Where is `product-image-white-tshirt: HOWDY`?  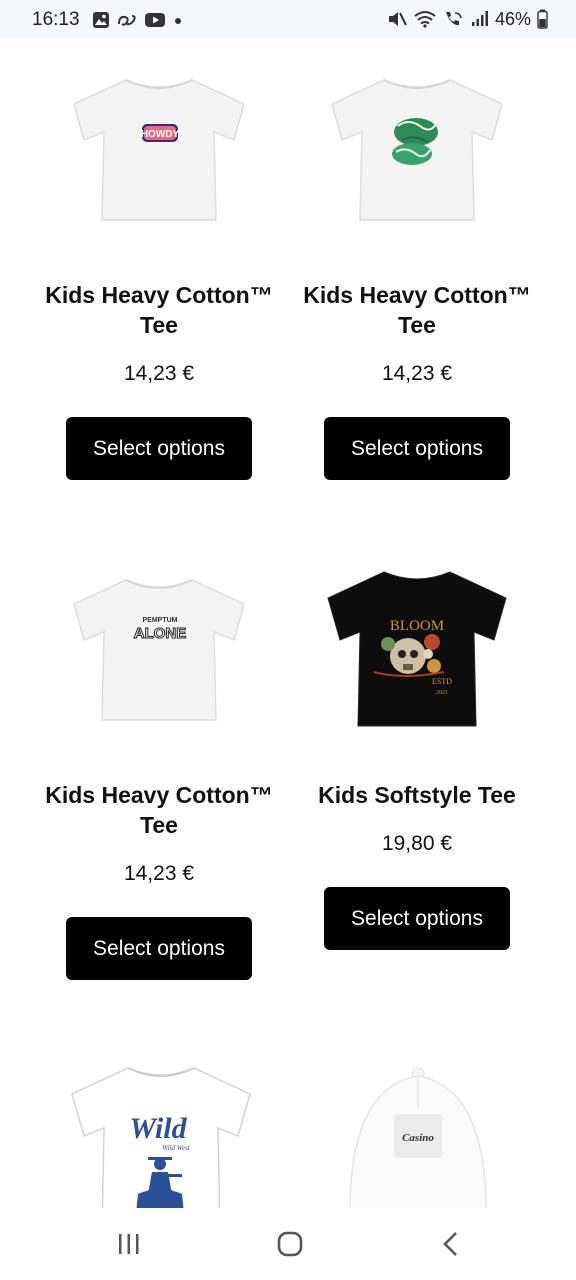 product-image-white-tshirt: HOWDY is located at coordinates (159, 149).